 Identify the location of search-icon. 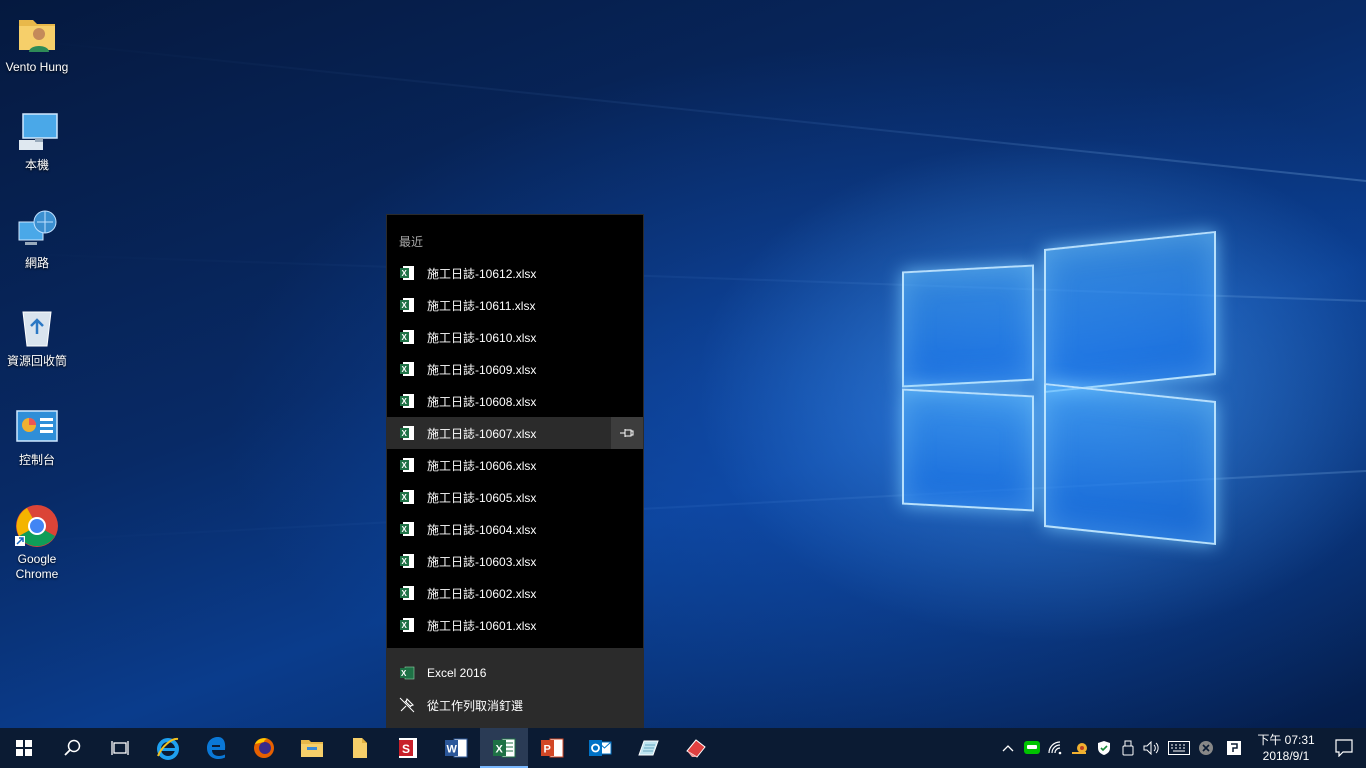
(72, 747).